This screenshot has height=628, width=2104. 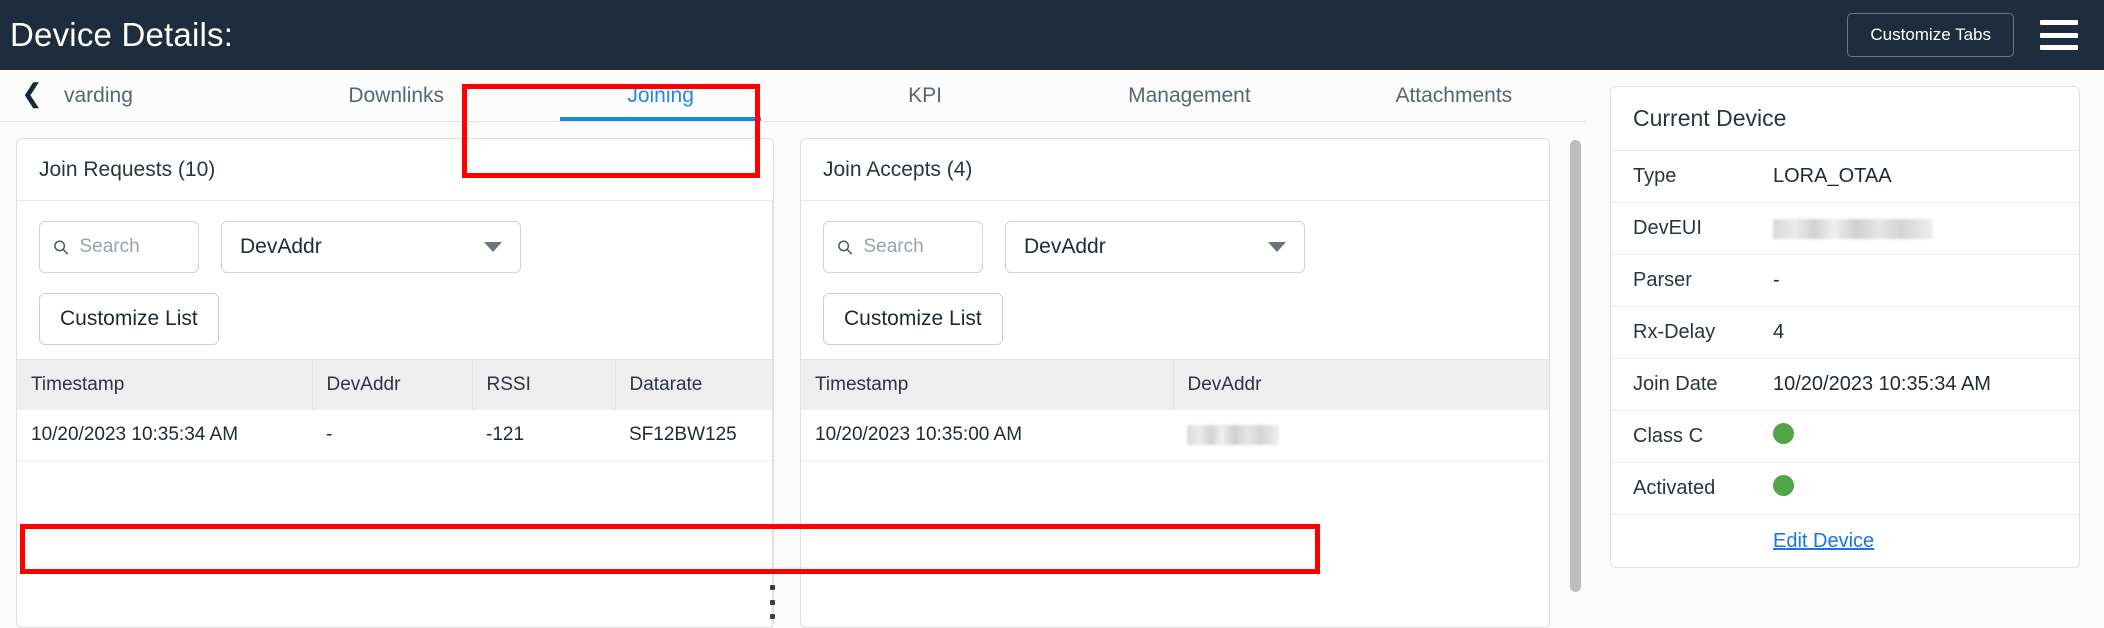 I want to click on tab-downlinks: Downlinks, so click(x=396, y=95).